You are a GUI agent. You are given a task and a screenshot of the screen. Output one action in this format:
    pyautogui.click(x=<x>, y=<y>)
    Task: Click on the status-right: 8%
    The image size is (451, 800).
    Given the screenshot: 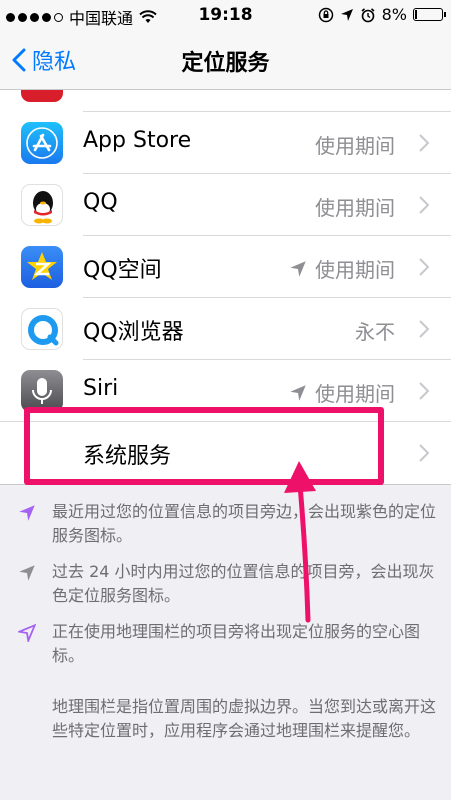 What is the action you would take?
    pyautogui.click(x=382, y=14)
    